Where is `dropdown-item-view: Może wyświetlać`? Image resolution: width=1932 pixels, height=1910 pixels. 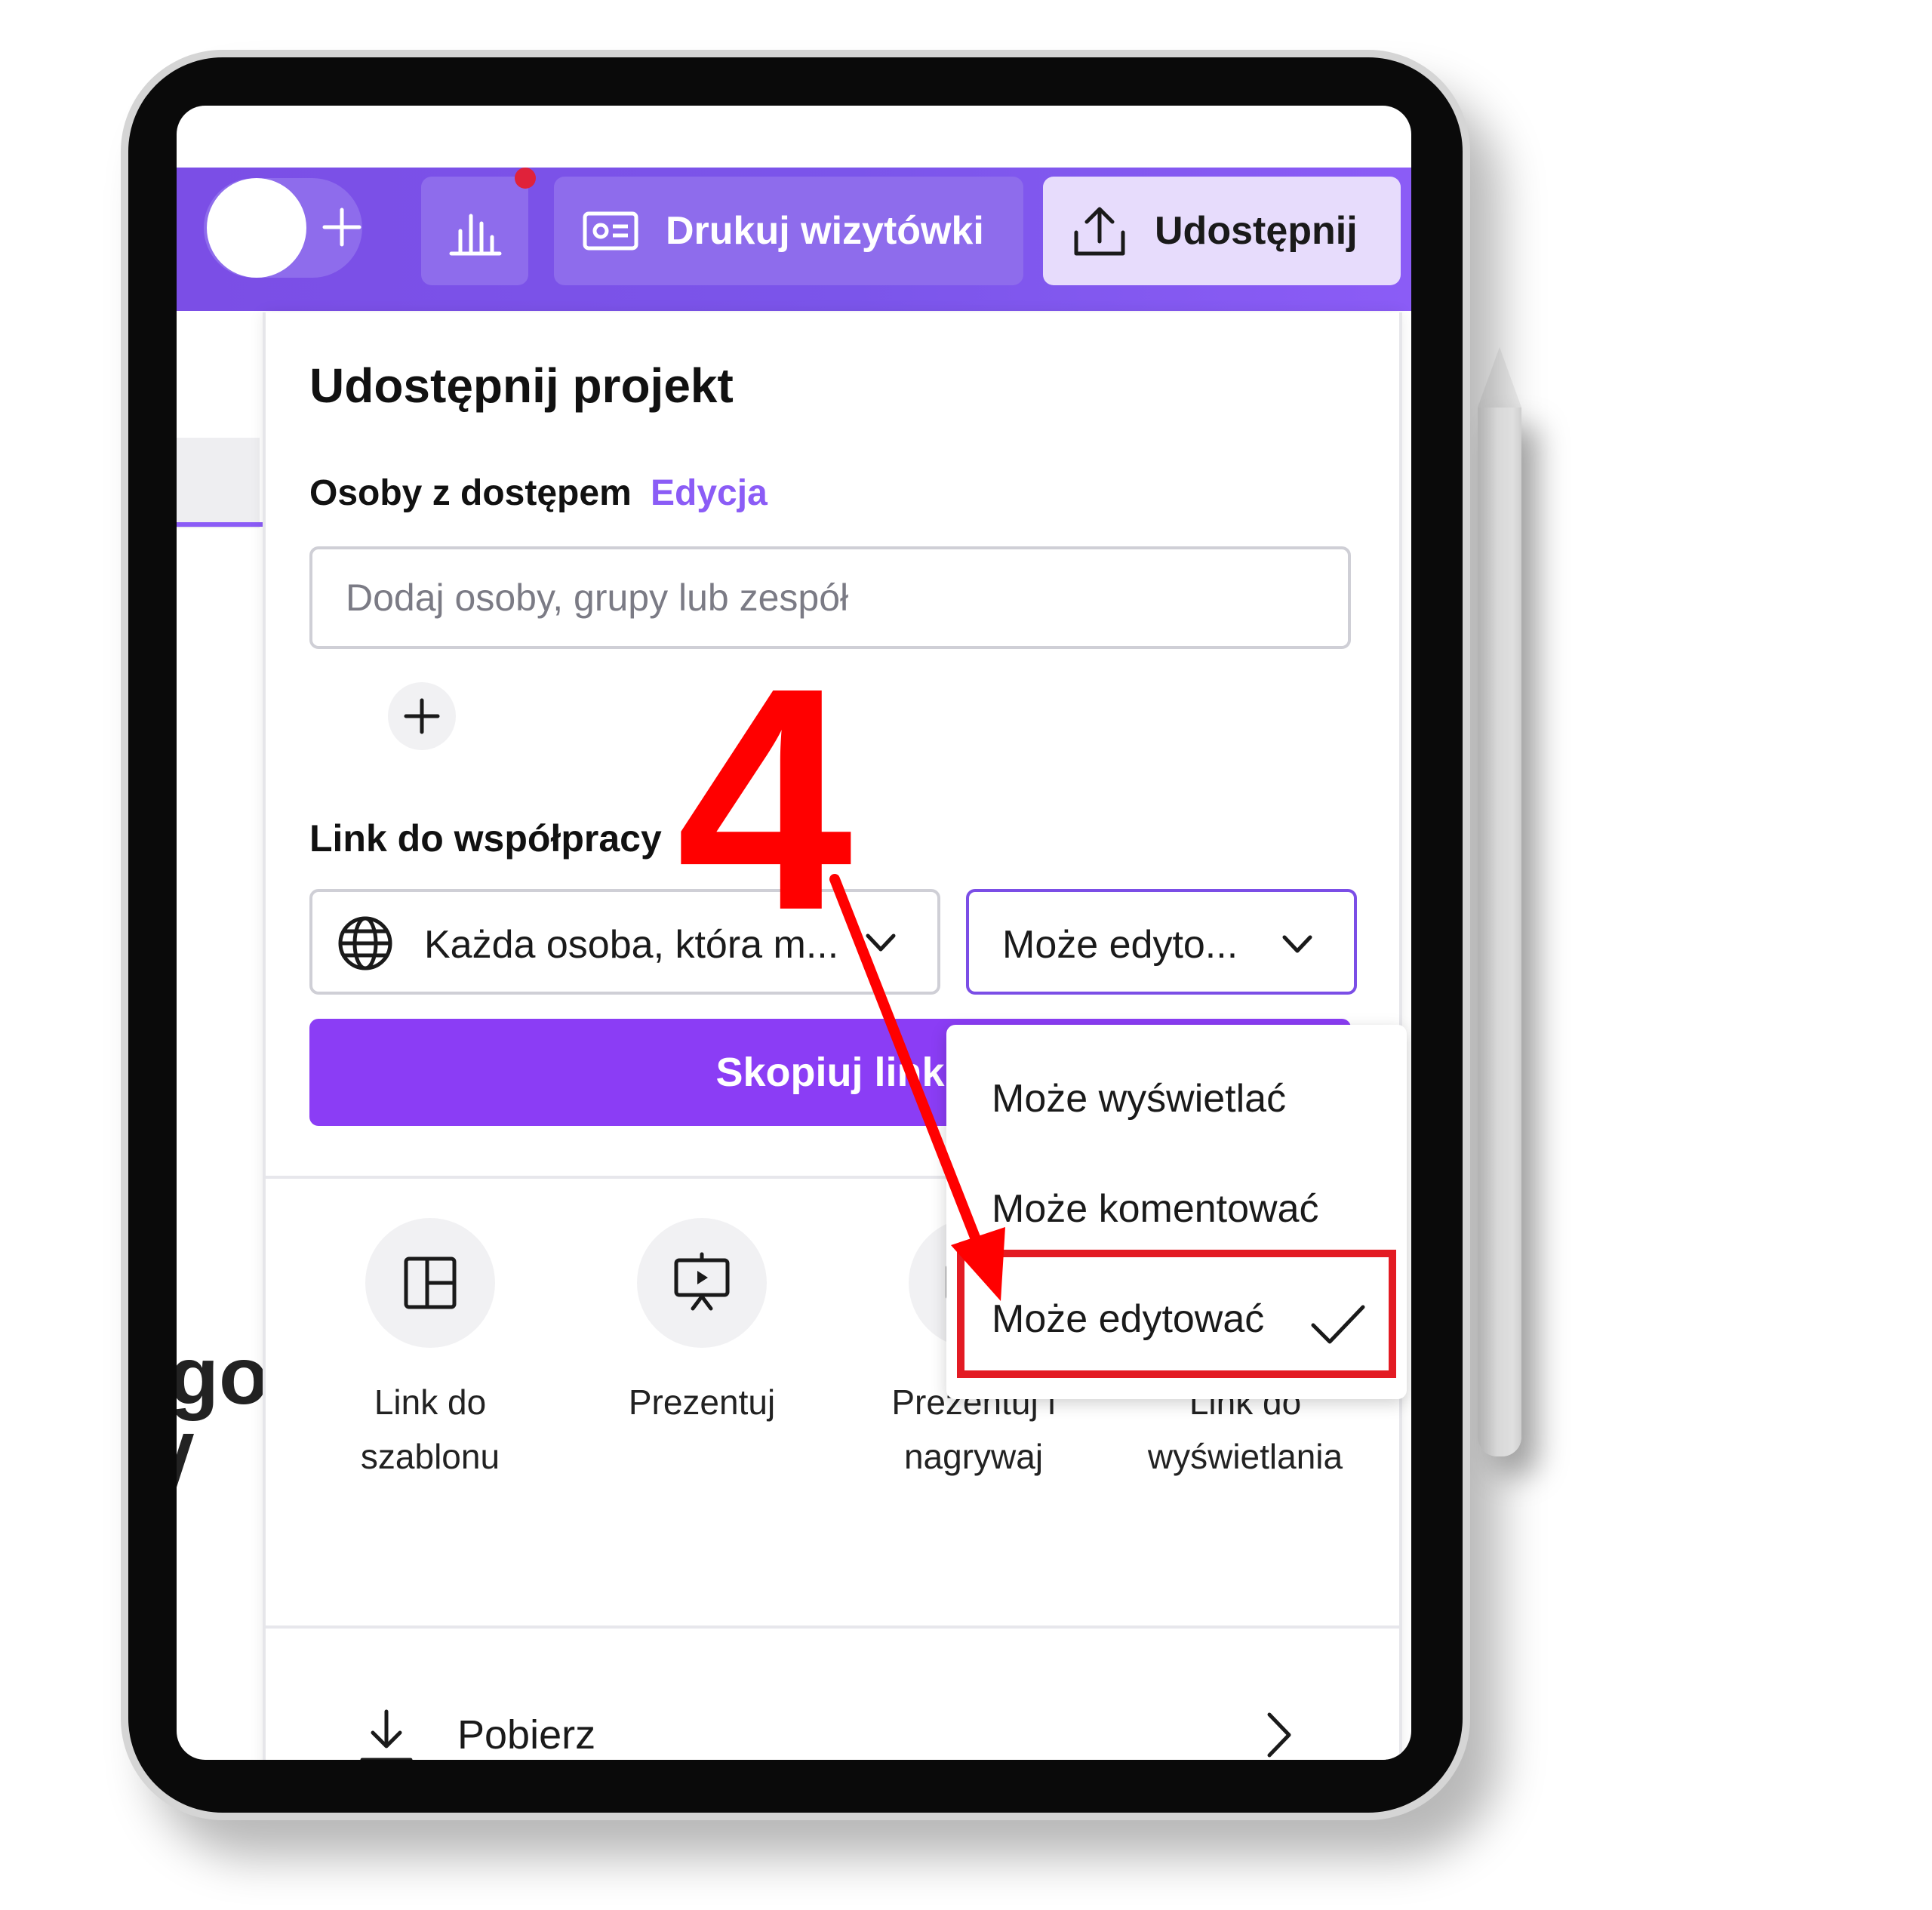 dropdown-item-view: Może wyświetlać is located at coordinates (1139, 1098).